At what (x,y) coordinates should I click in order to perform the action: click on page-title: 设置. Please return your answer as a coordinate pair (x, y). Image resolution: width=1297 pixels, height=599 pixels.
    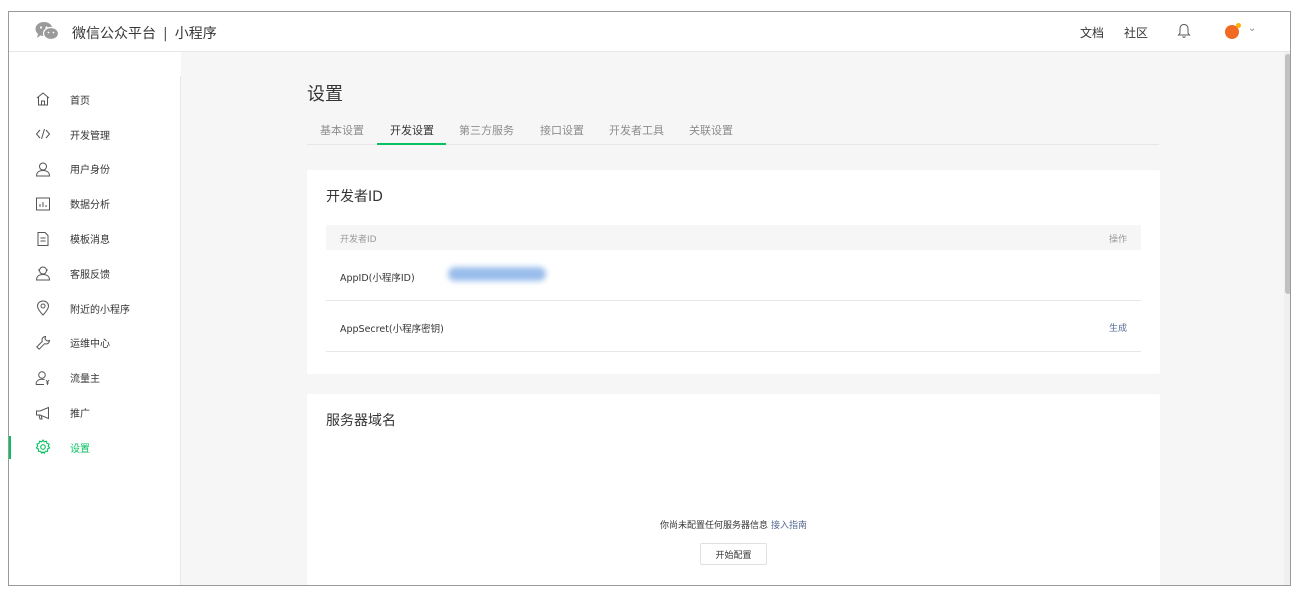
    Looking at the image, I should click on (325, 94).